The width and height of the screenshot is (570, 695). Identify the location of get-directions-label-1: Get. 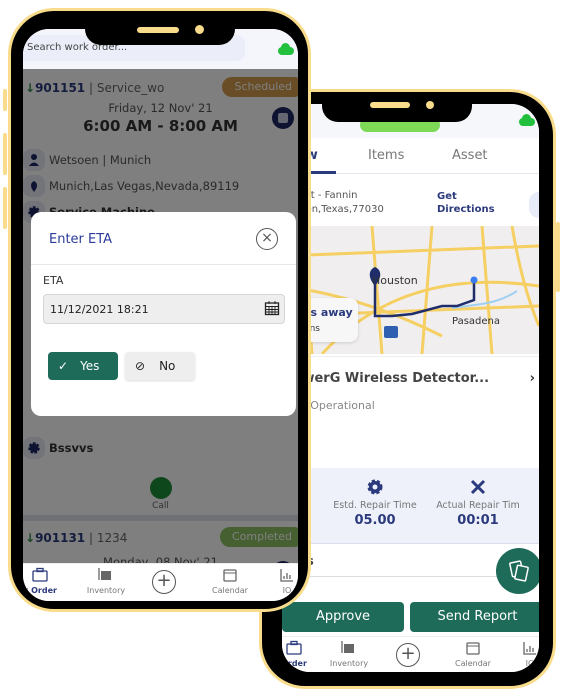
(447, 196).